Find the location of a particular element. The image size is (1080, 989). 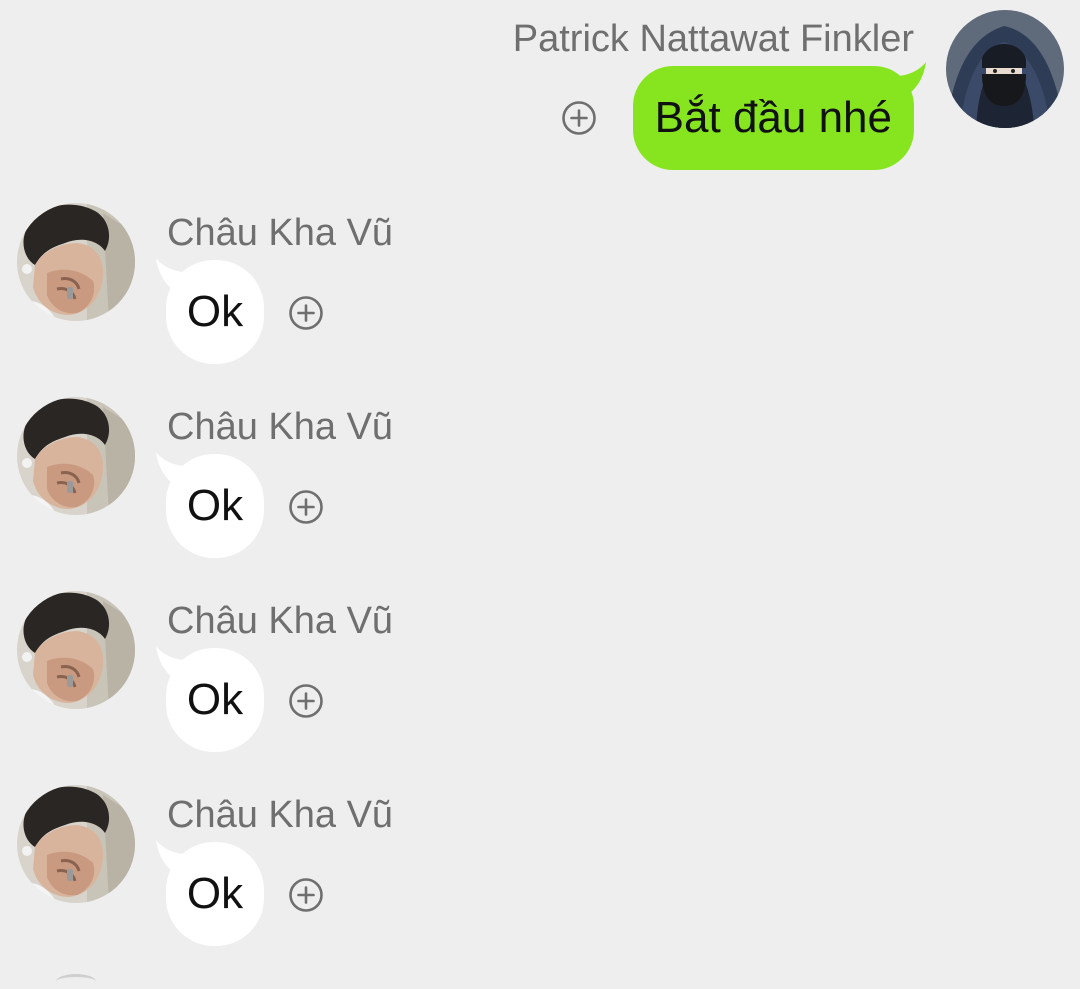

message-bubble-outgoing: Bắt đầu nhé is located at coordinates (773, 118).